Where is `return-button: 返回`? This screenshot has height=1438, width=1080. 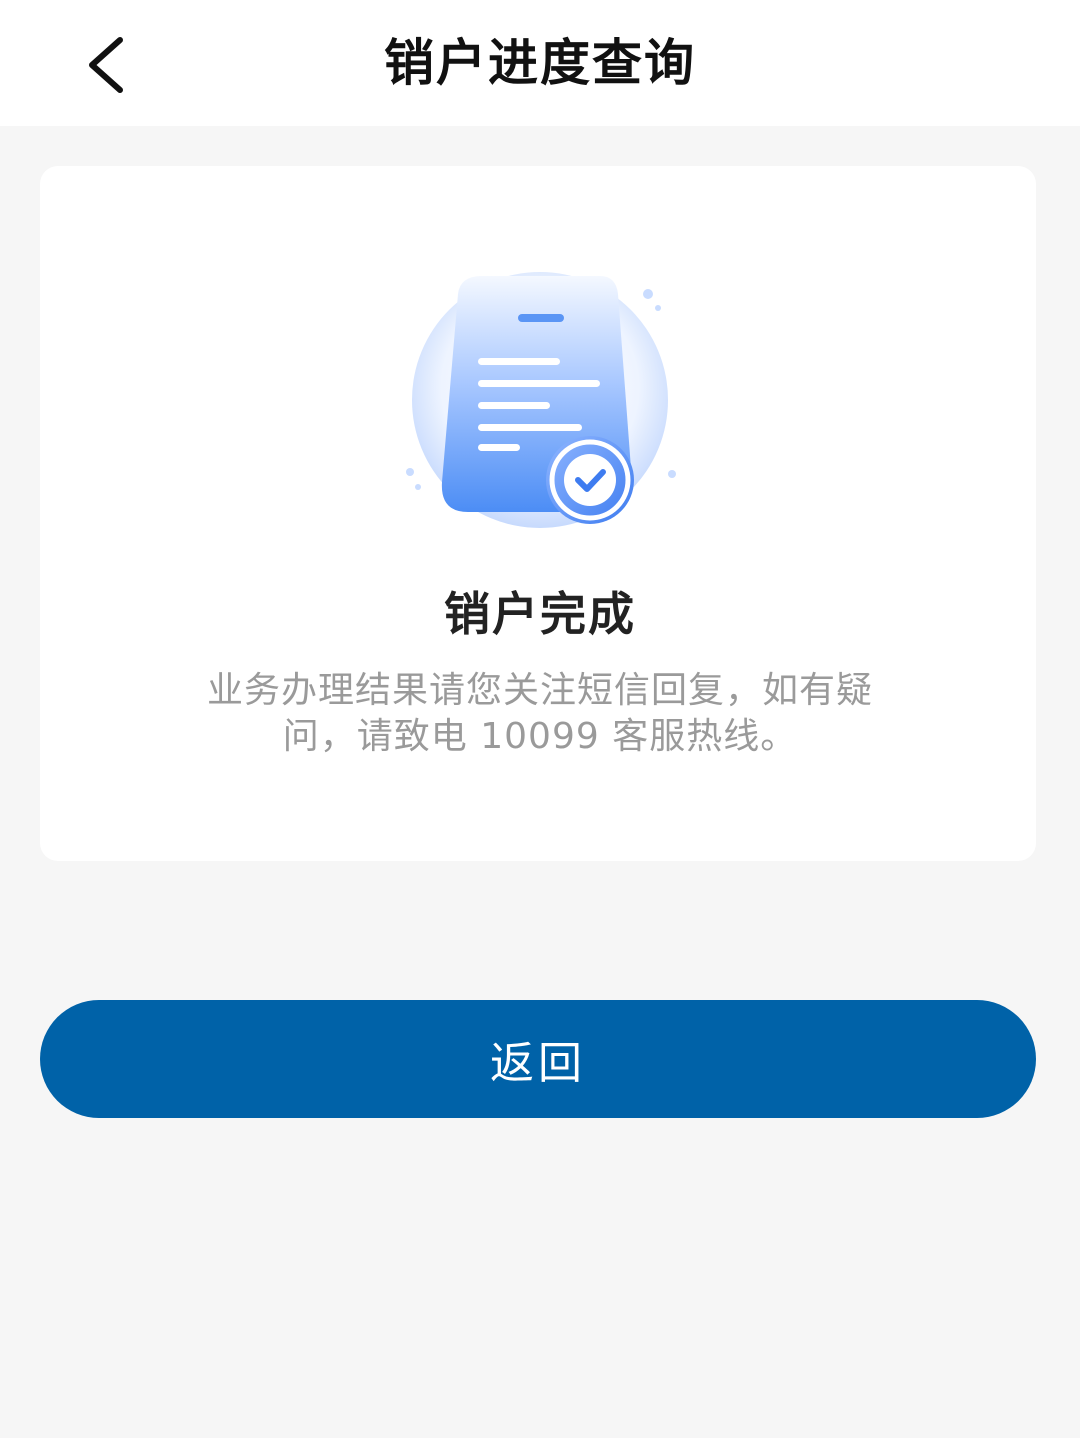 return-button: 返回 is located at coordinates (538, 1059).